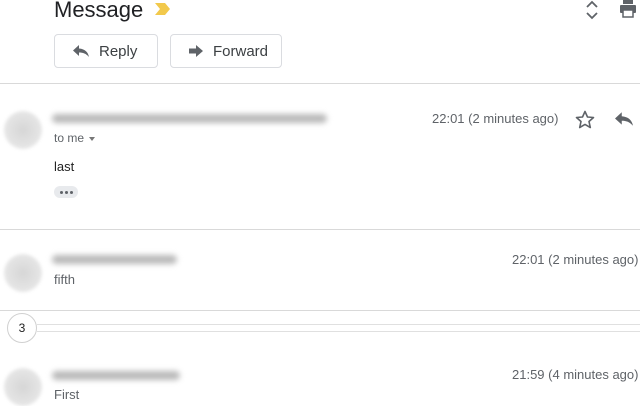 Image resolution: width=640 pixels, height=406 pixels. What do you see at coordinates (69, 138) in the screenshot?
I see `recipient-label: to me` at bounding box center [69, 138].